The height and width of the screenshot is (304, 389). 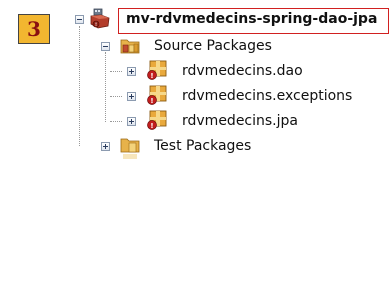 I want to click on package-label: rdvmedecins.exceptions, so click(x=267, y=96).